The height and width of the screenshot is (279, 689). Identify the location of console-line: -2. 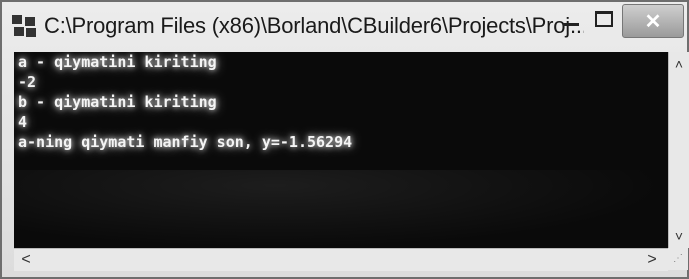
(27, 82).